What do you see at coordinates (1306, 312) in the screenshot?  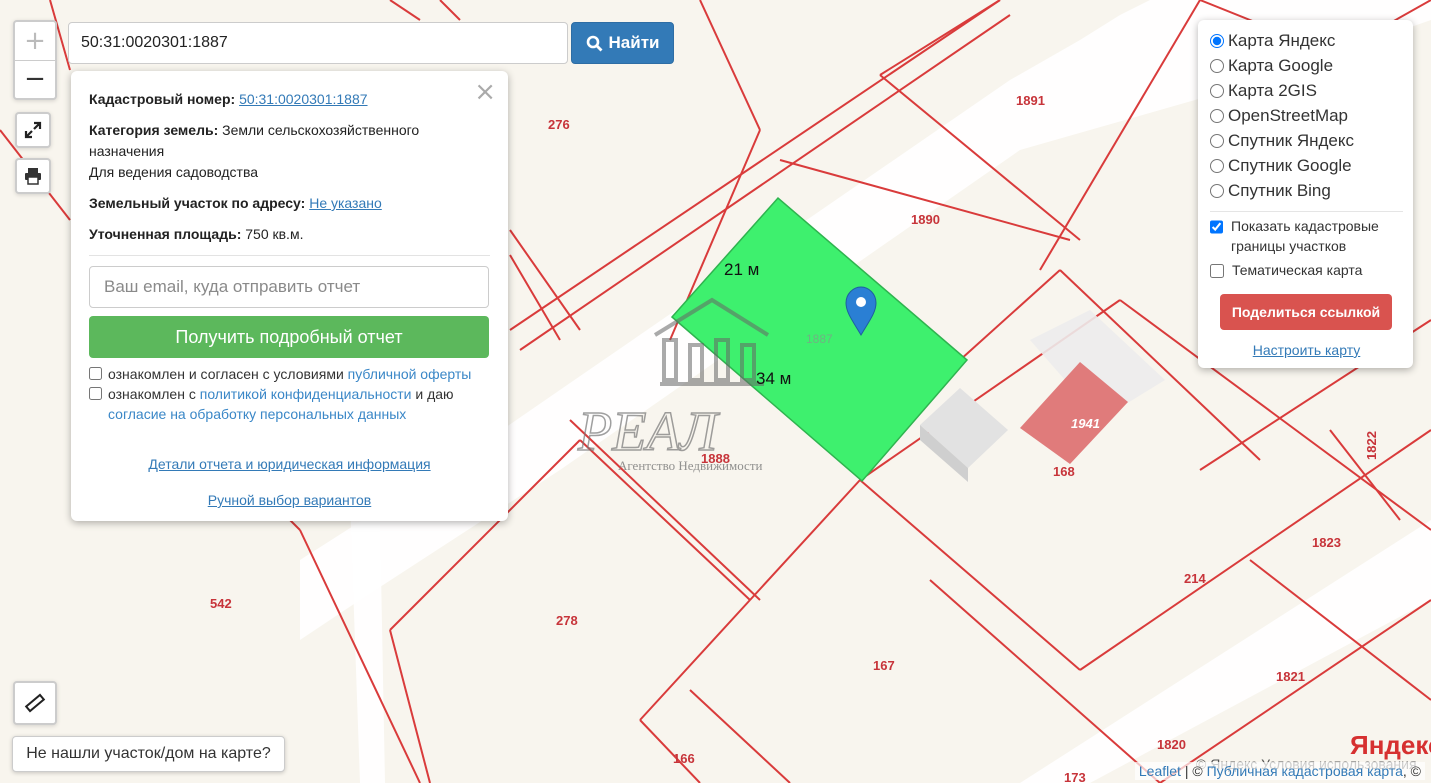 I see `share-link-button: Поделиться ссылкой` at bounding box center [1306, 312].